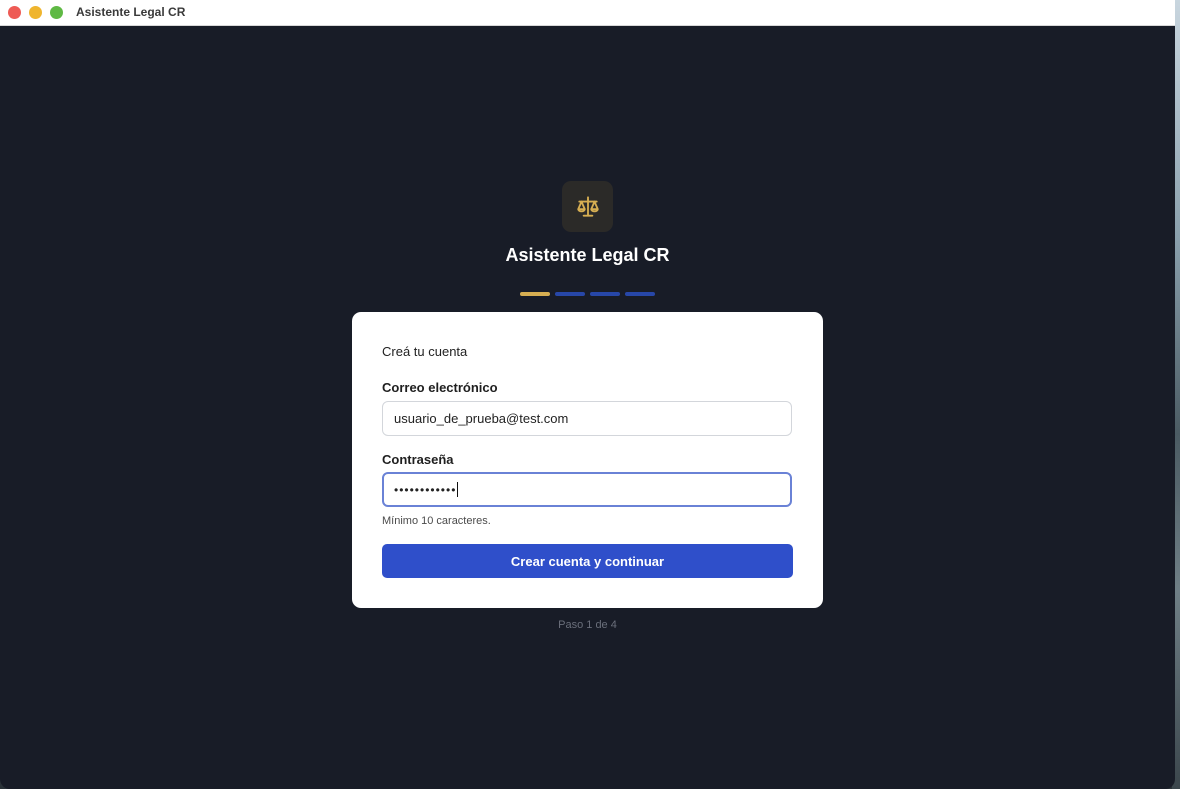 This screenshot has height=789, width=1180. Describe the element at coordinates (587, 489) in the screenshot. I see `password-field: ••••••••••••` at that location.